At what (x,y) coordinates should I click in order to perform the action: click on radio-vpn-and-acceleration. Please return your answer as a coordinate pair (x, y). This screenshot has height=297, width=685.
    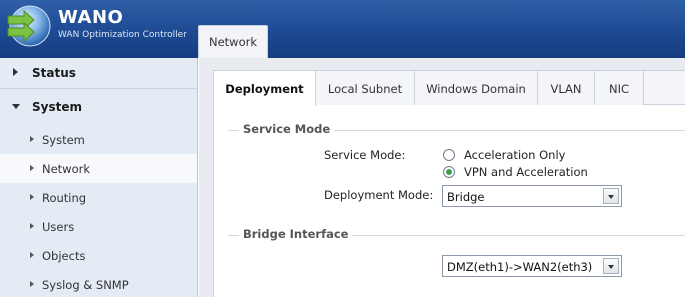
    Looking at the image, I should click on (449, 172).